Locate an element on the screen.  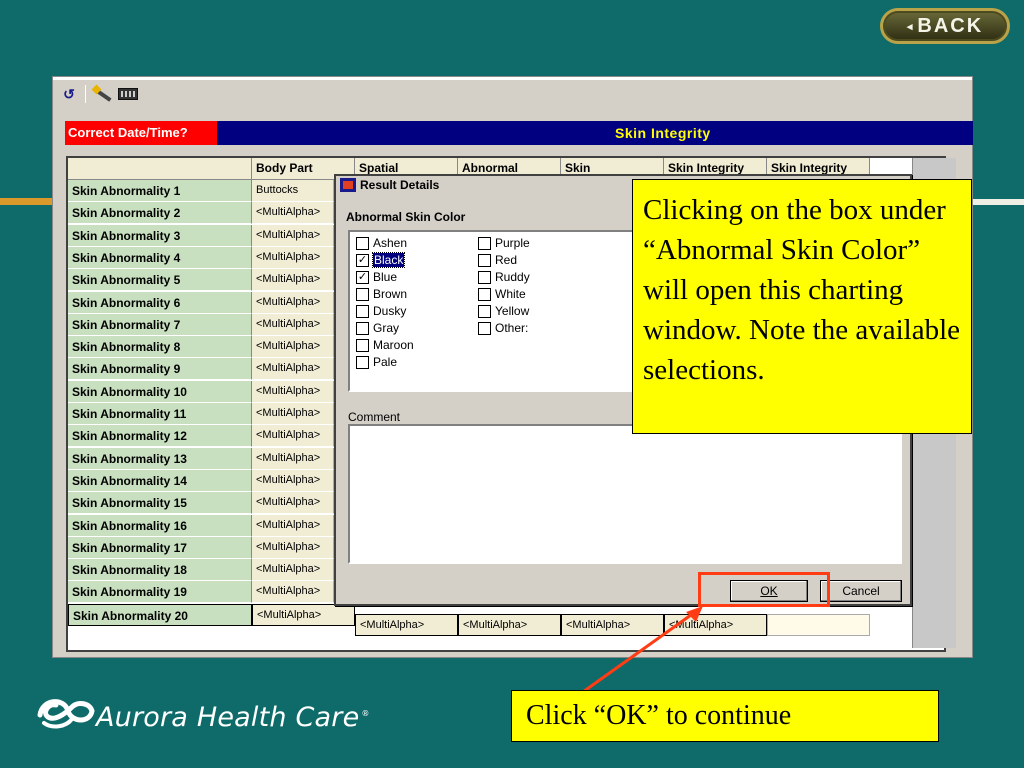
toolbar: ↺ is located at coordinates (98, 94).